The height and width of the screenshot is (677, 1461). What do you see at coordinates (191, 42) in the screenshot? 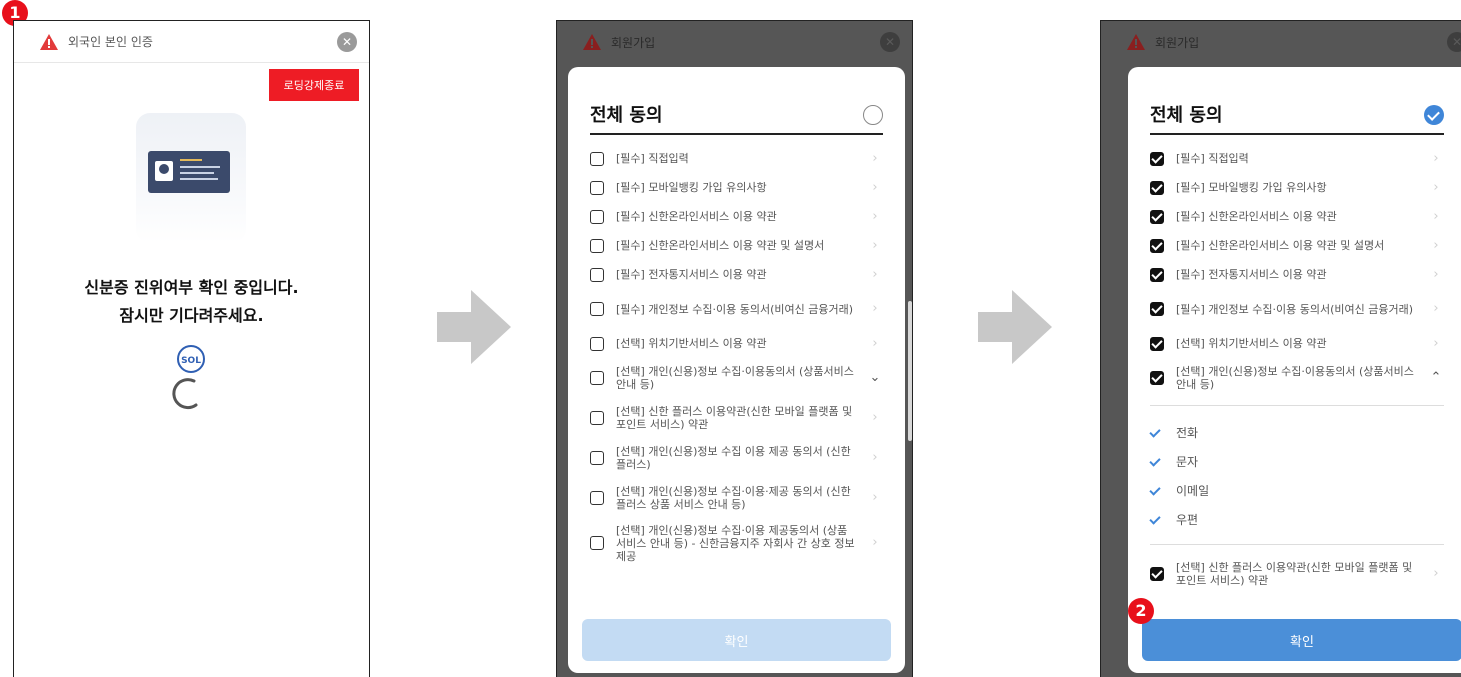
I see `screen-header: 외국인 본인 인증 ✕` at bounding box center [191, 42].